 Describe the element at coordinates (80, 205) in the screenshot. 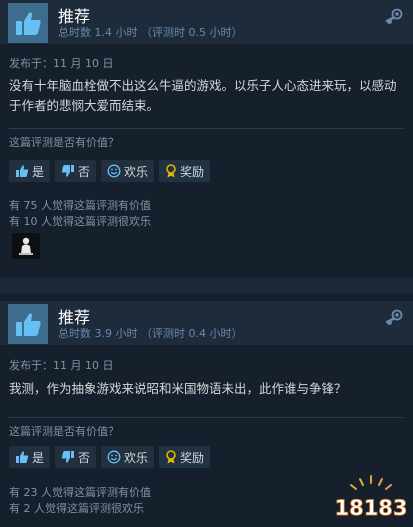

I see `helpful-count: 有 75 人觉得这篇评测有价值` at that location.